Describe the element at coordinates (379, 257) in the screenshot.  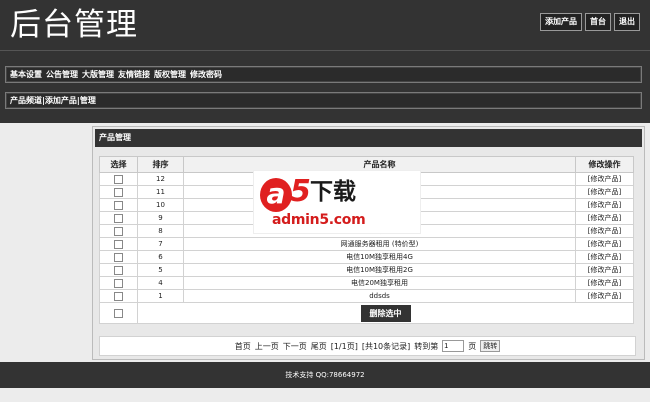
I see `row-product-name: 电信10M独享租用4G` at that location.